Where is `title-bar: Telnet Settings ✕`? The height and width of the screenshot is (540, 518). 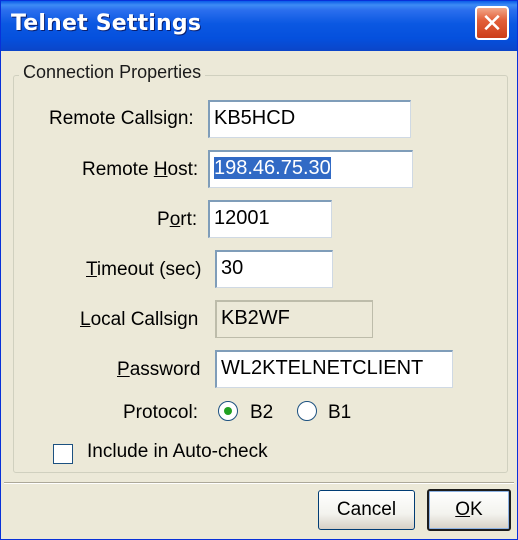
title-bar: Telnet Settings ✕ is located at coordinates (259, 26).